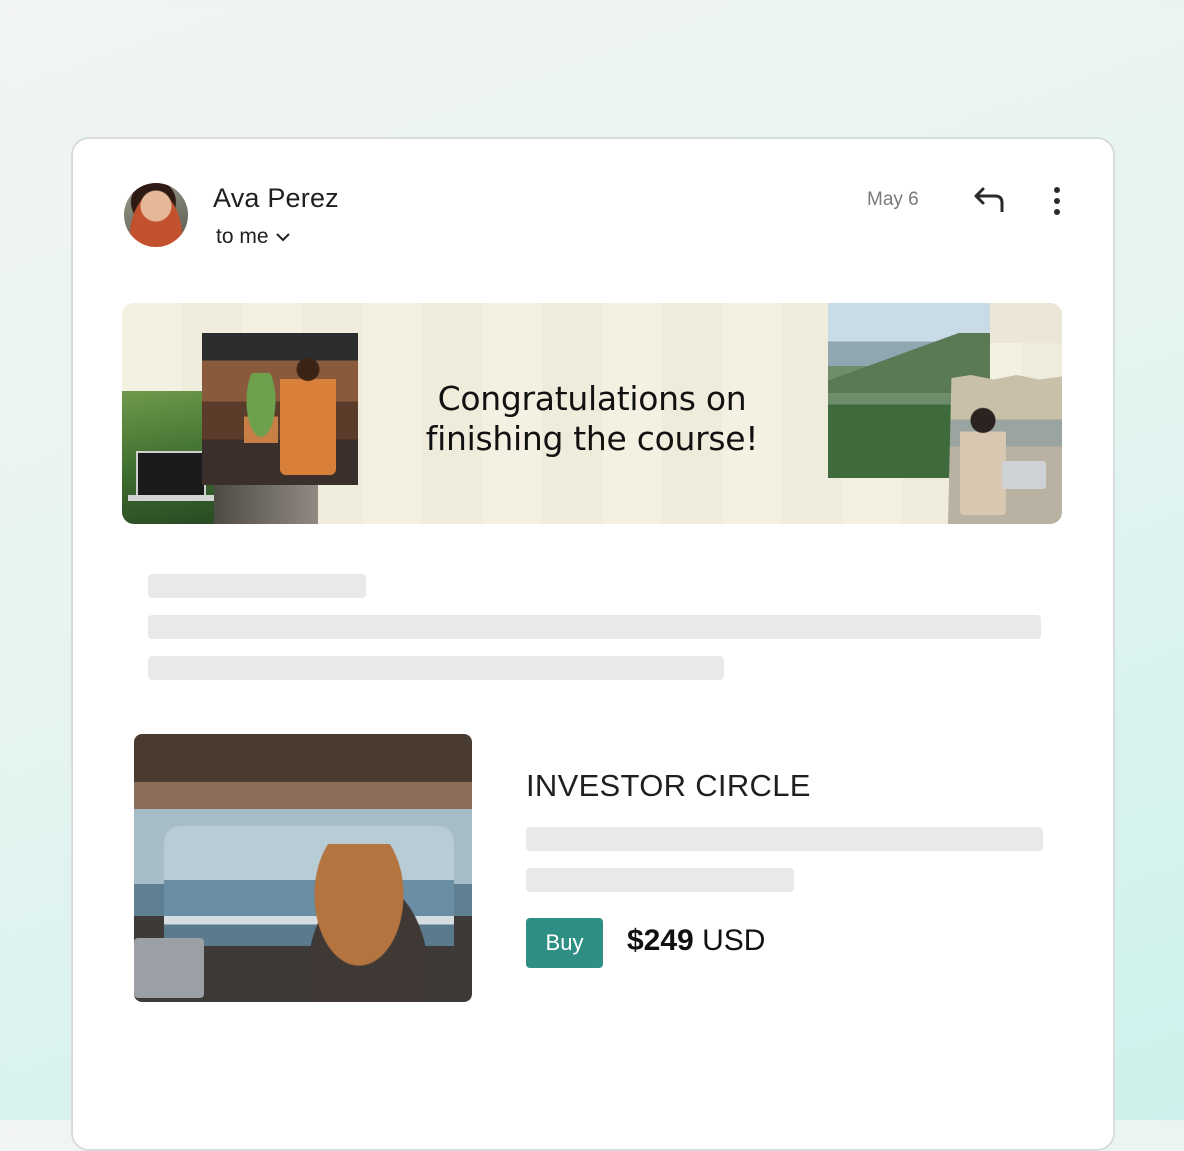 The image size is (1184, 1151). Describe the element at coordinates (242, 236) in the screenshot. I see `recipient-label: to me` at that location.